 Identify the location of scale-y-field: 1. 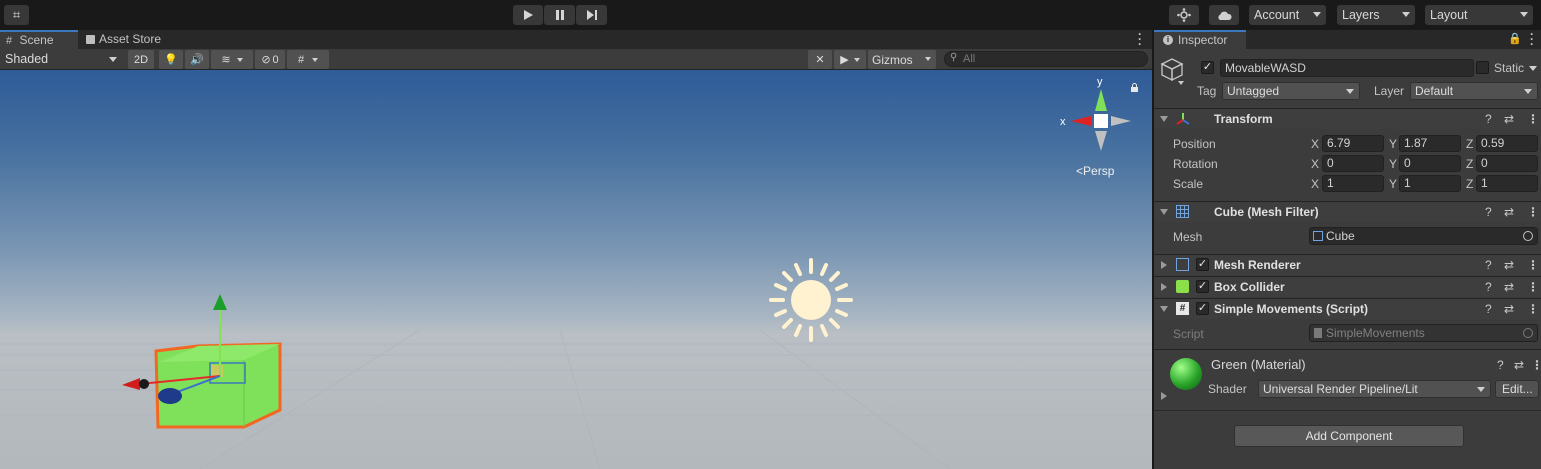
(1430, 183).